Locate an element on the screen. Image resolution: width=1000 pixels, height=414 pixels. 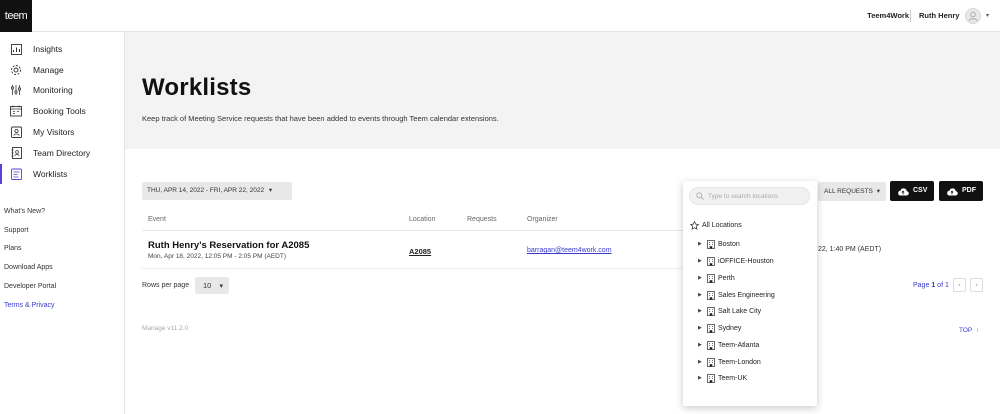
sliders-icon is located at coordinates (16, 90).